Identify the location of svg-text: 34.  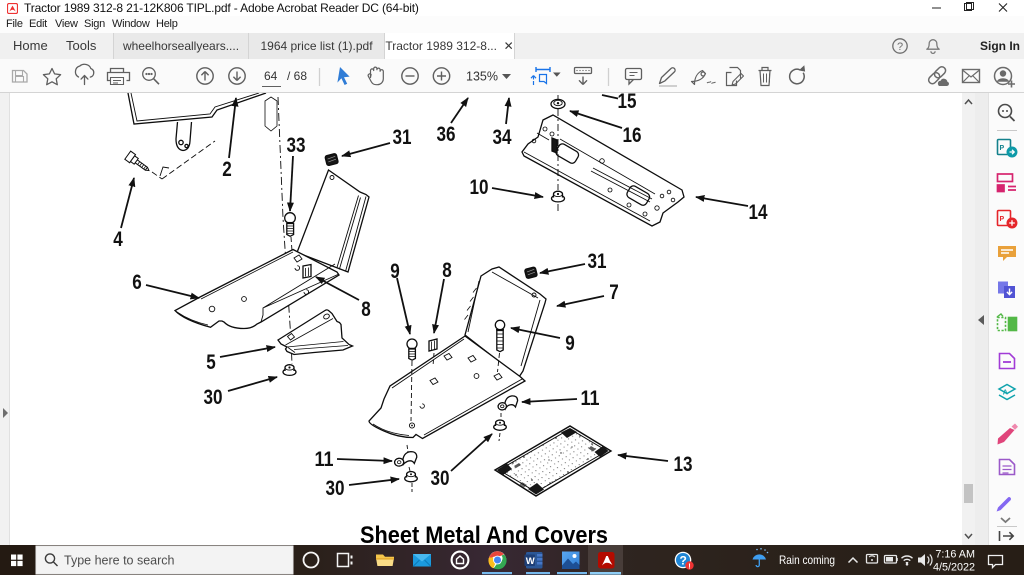
(502, 137).